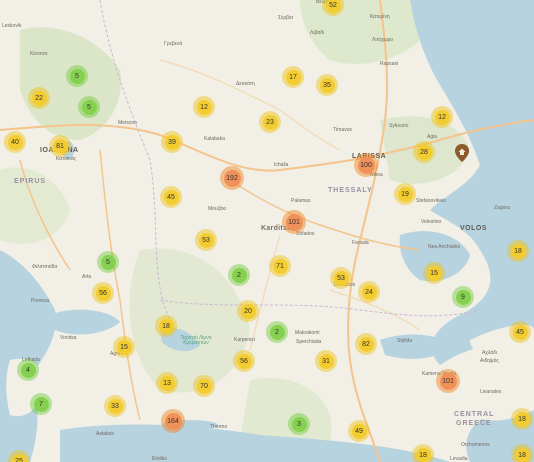 The image size is (534, 462). What do you see at coordinates (307, 333) in the screenshot?
I see `place-label: Makrakomi` at bounding box center [307, 333].